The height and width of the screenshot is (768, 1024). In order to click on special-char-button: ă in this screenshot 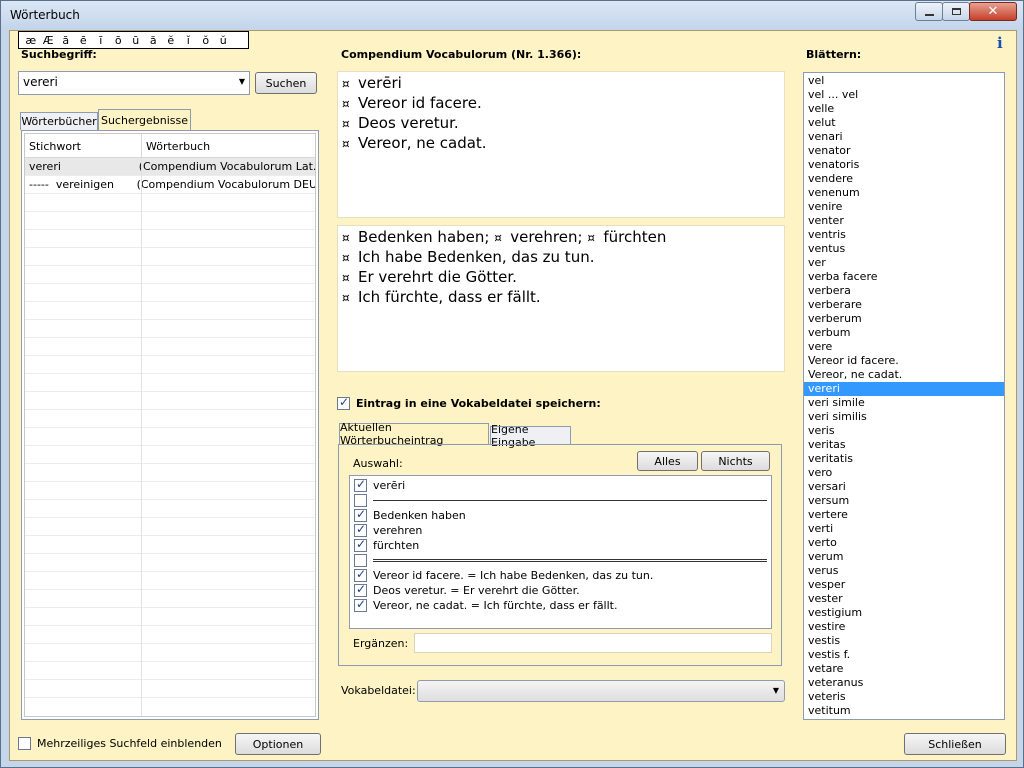, I will do `click(154, 40)`.